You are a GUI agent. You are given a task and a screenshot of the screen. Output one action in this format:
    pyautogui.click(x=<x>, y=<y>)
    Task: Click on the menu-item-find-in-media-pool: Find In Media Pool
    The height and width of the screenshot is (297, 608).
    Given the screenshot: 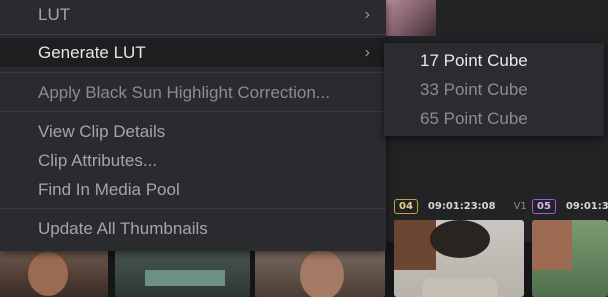 What is the action you would take?
    pyautogui.click(x=193, y=189)
    